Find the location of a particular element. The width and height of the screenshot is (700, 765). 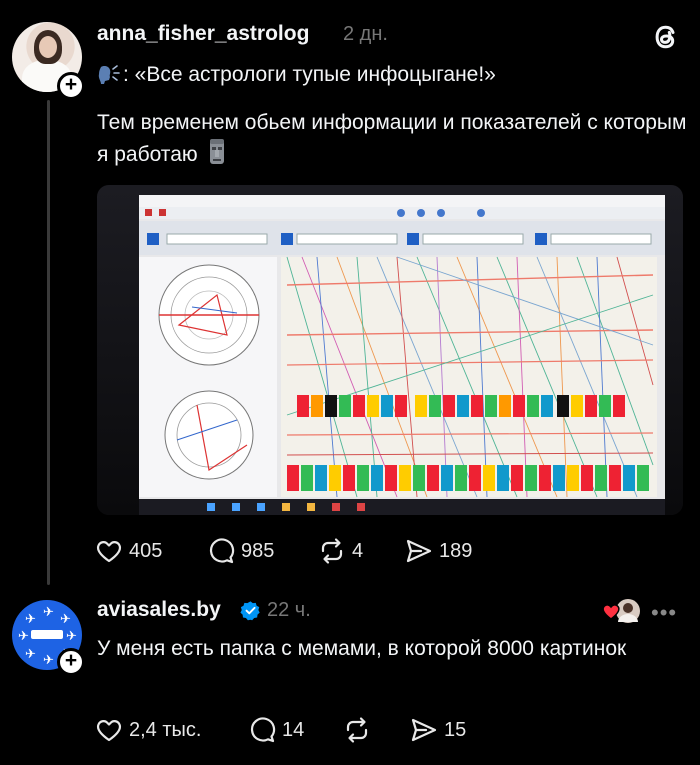

more-options-button: ••• is located at coordinates (664, 613).